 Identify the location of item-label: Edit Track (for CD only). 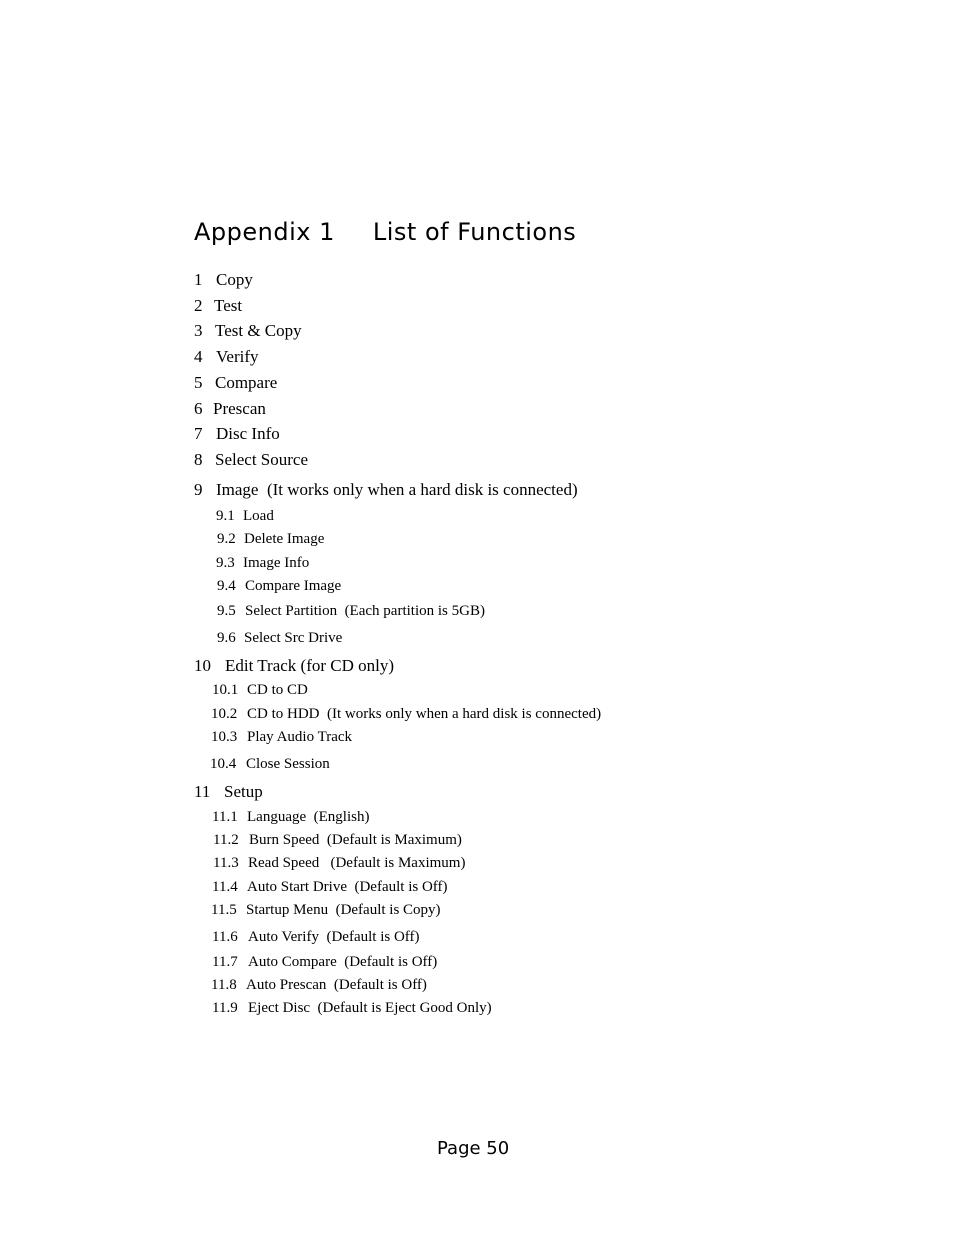
(310, 665).